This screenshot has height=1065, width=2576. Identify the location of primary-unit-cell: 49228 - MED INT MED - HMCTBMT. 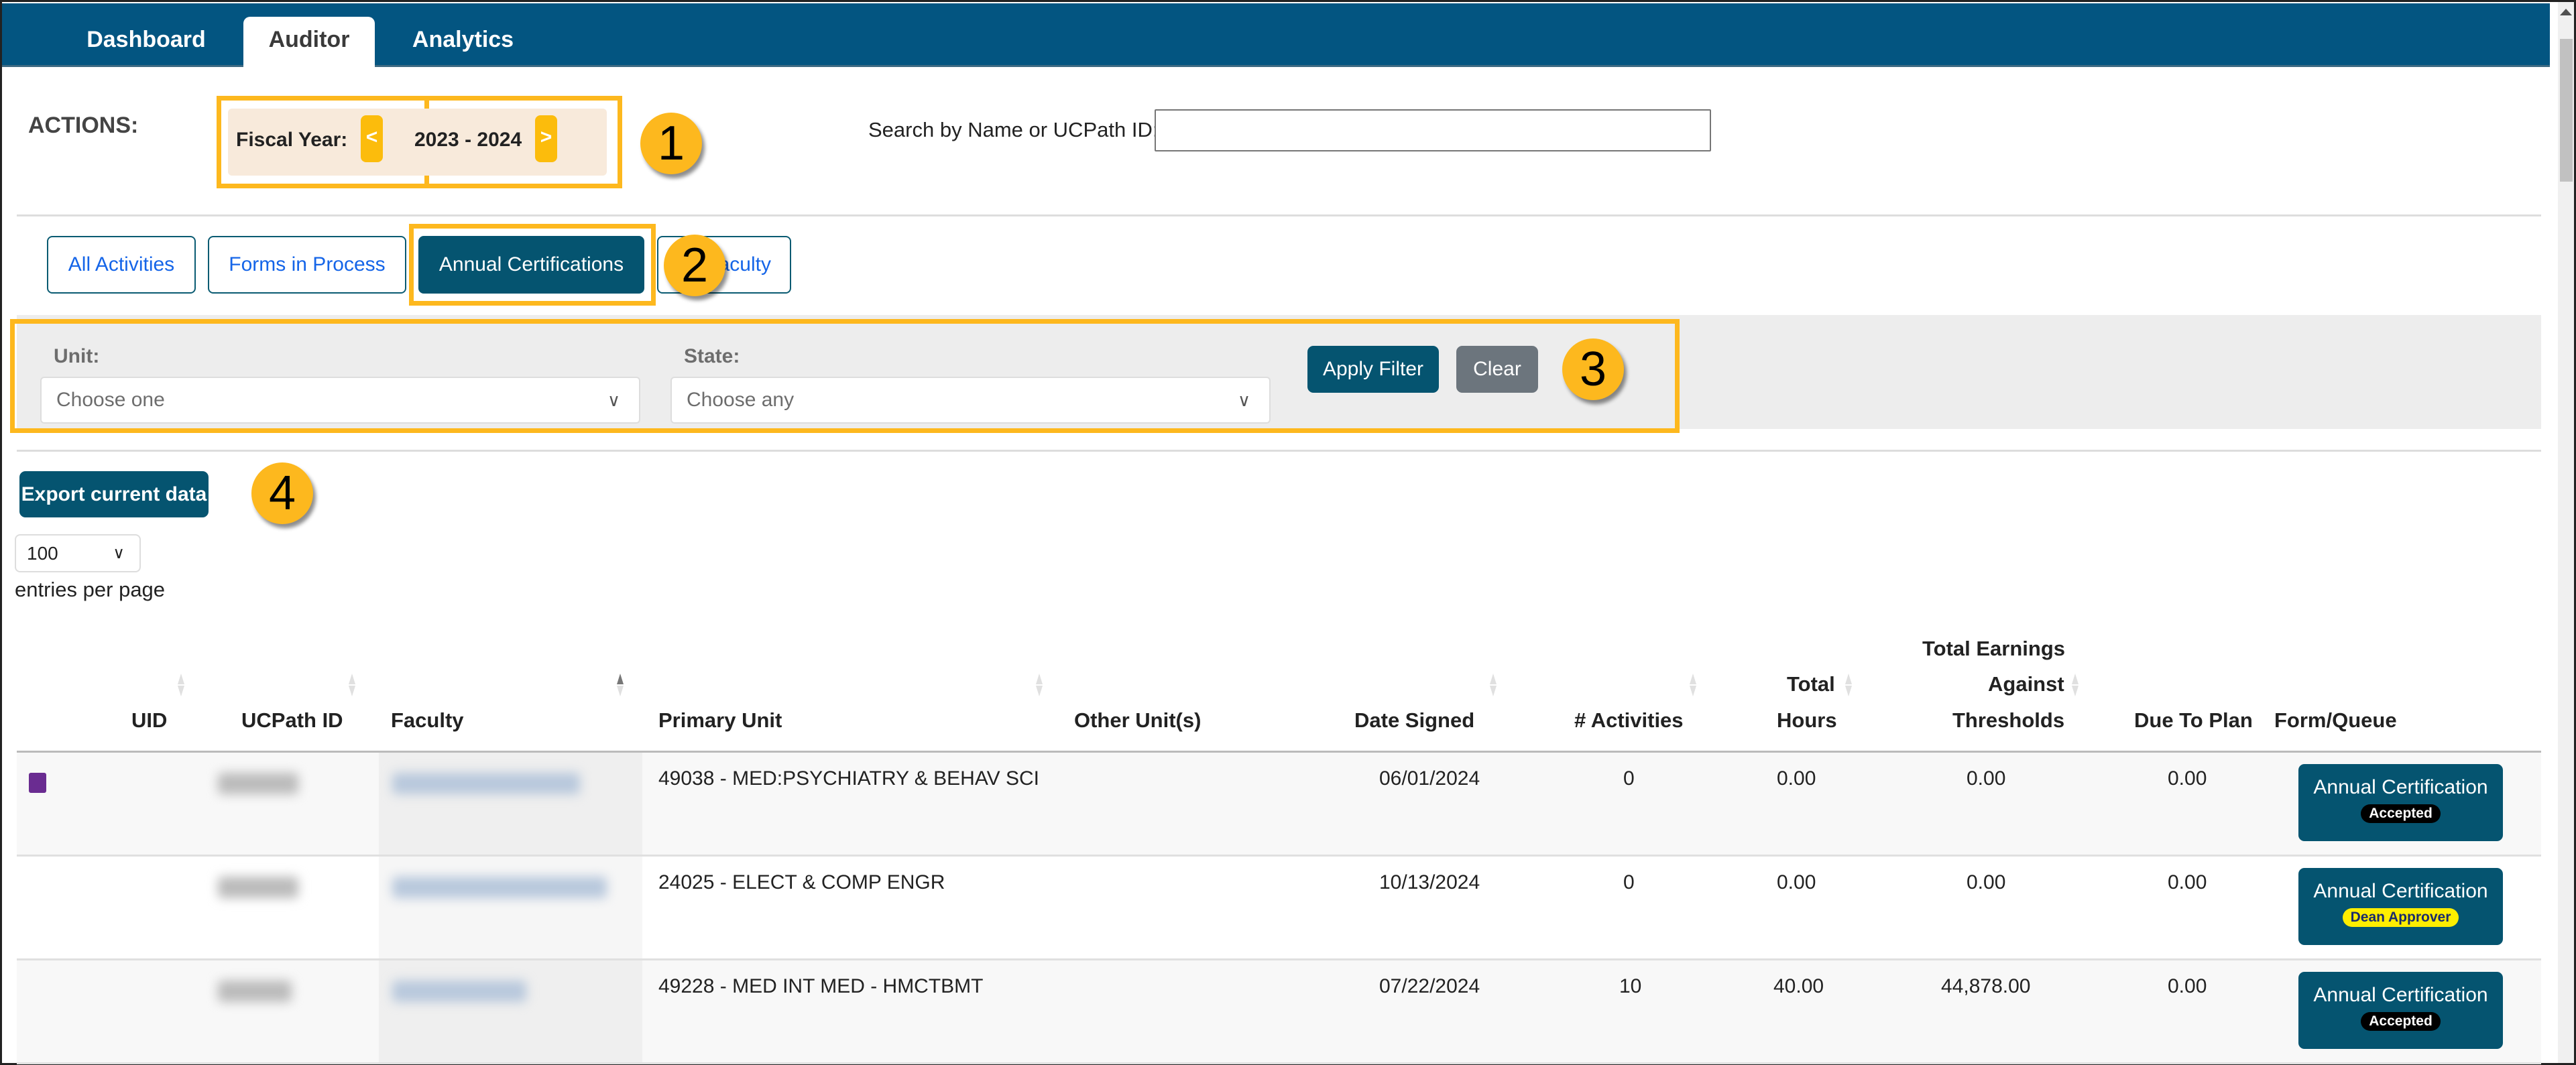
(821, 986).